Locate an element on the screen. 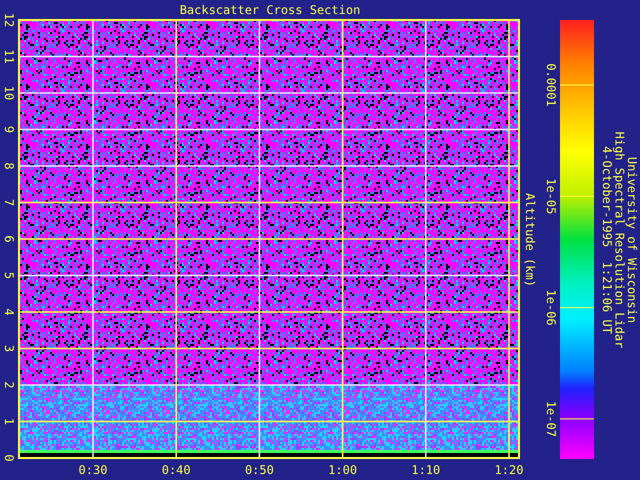  chart-title: Backscatter Cross Section is located at coordinates (270, 10).